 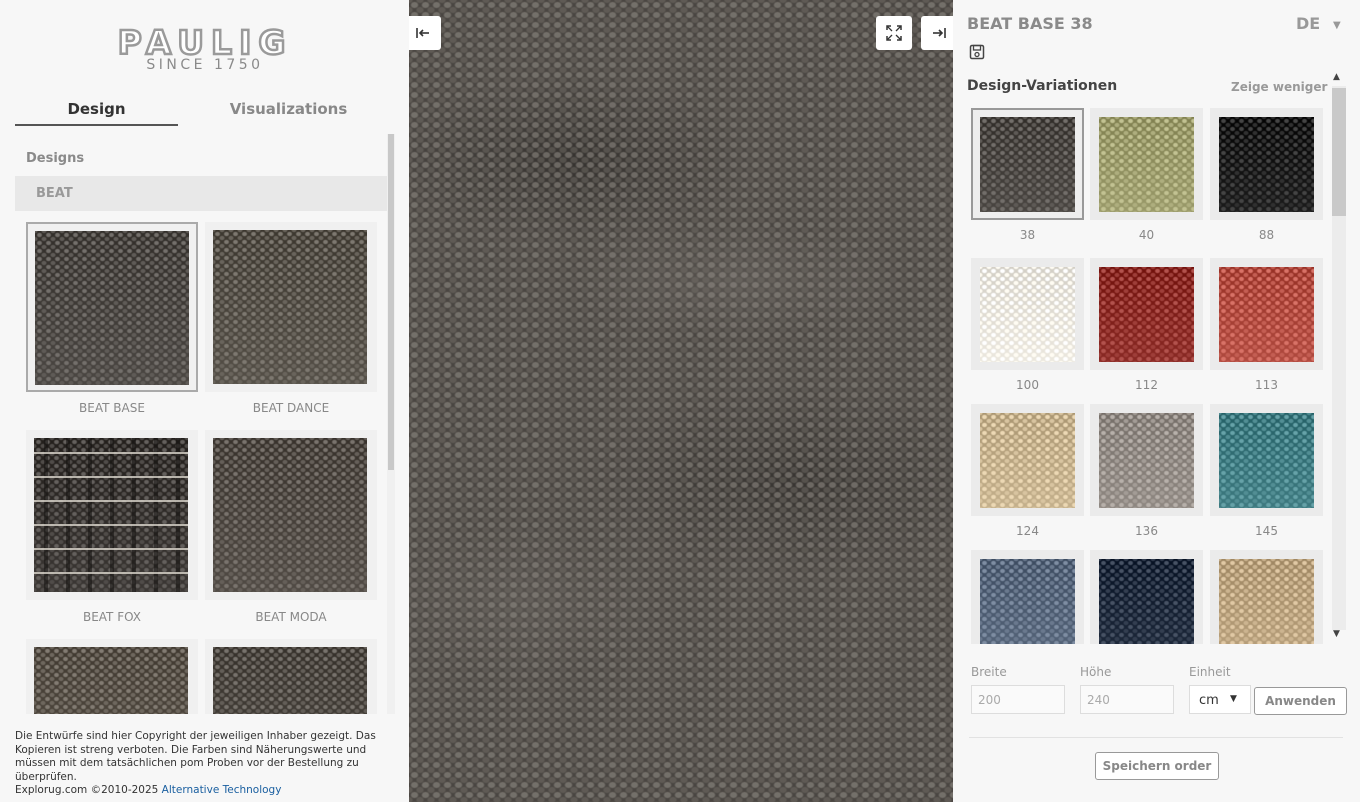 I want to click on logo-wordmark: PAULIG, so click(x=204, y=42).